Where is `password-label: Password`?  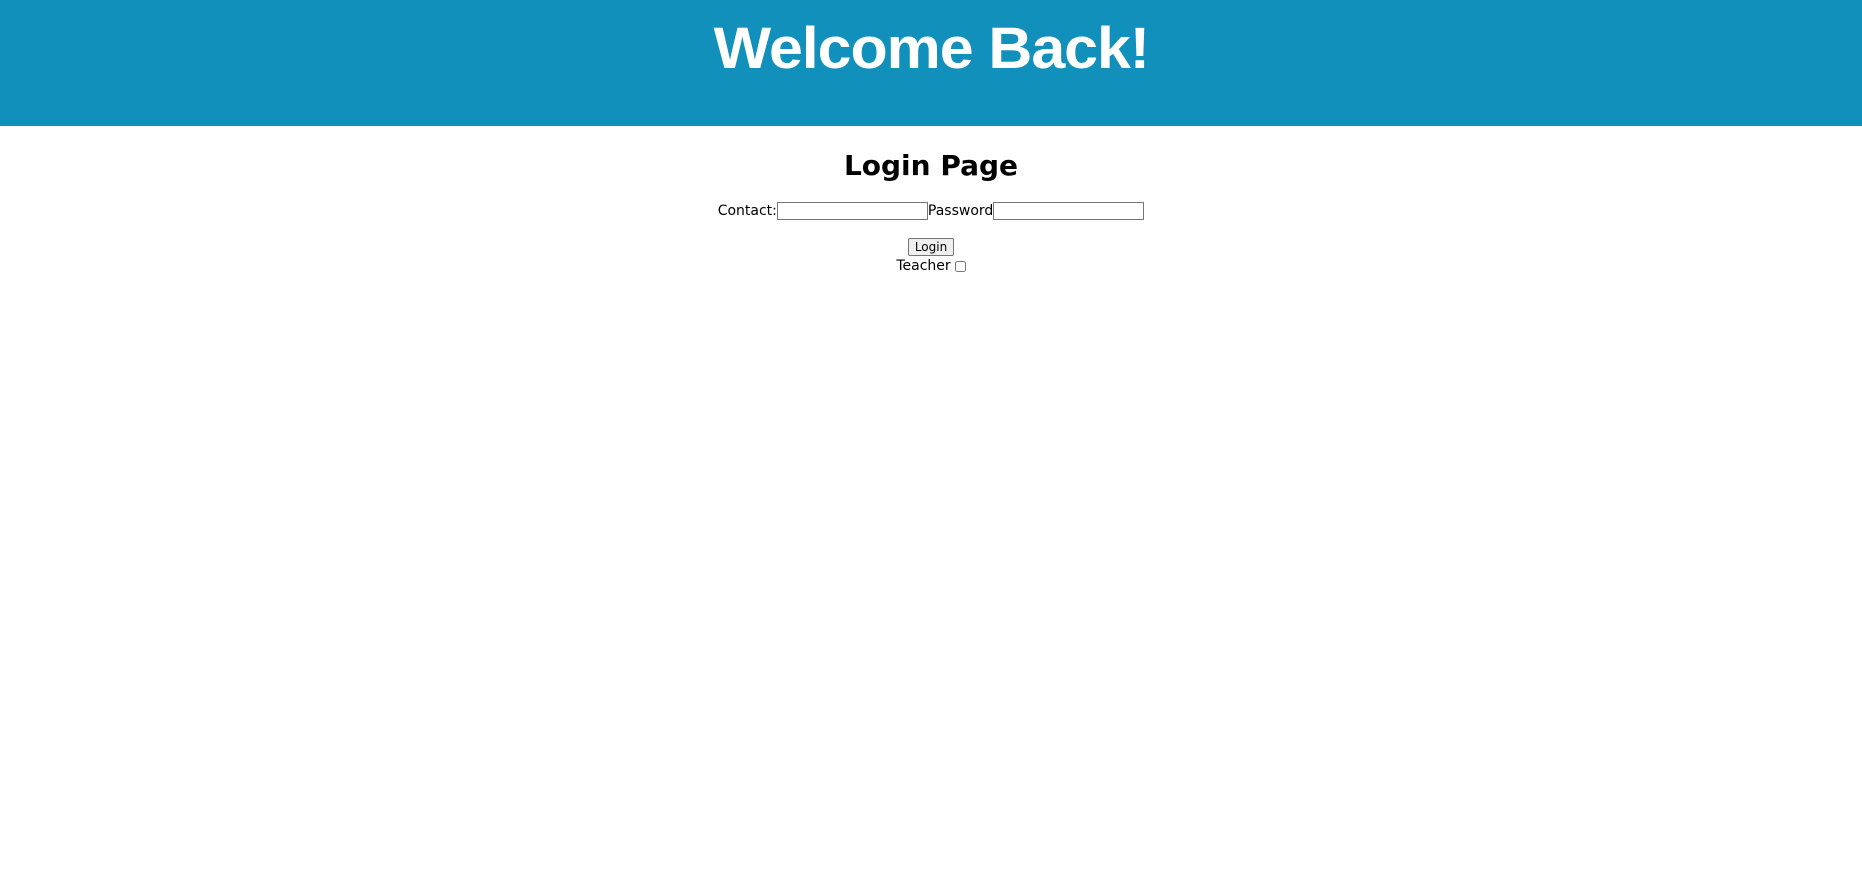 password-label: Password is located at coordinates (960, 211).